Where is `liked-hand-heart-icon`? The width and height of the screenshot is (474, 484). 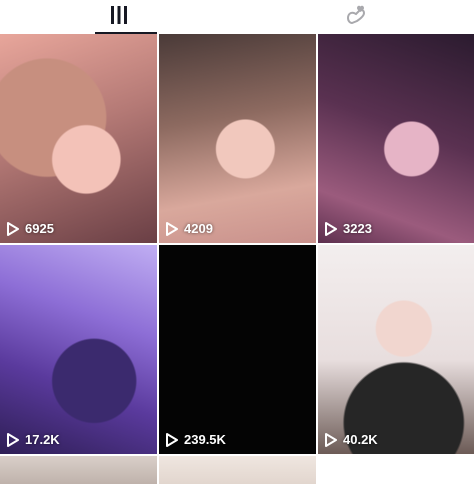 liked-hand-heart-icon is located at coordinates (356, 17).